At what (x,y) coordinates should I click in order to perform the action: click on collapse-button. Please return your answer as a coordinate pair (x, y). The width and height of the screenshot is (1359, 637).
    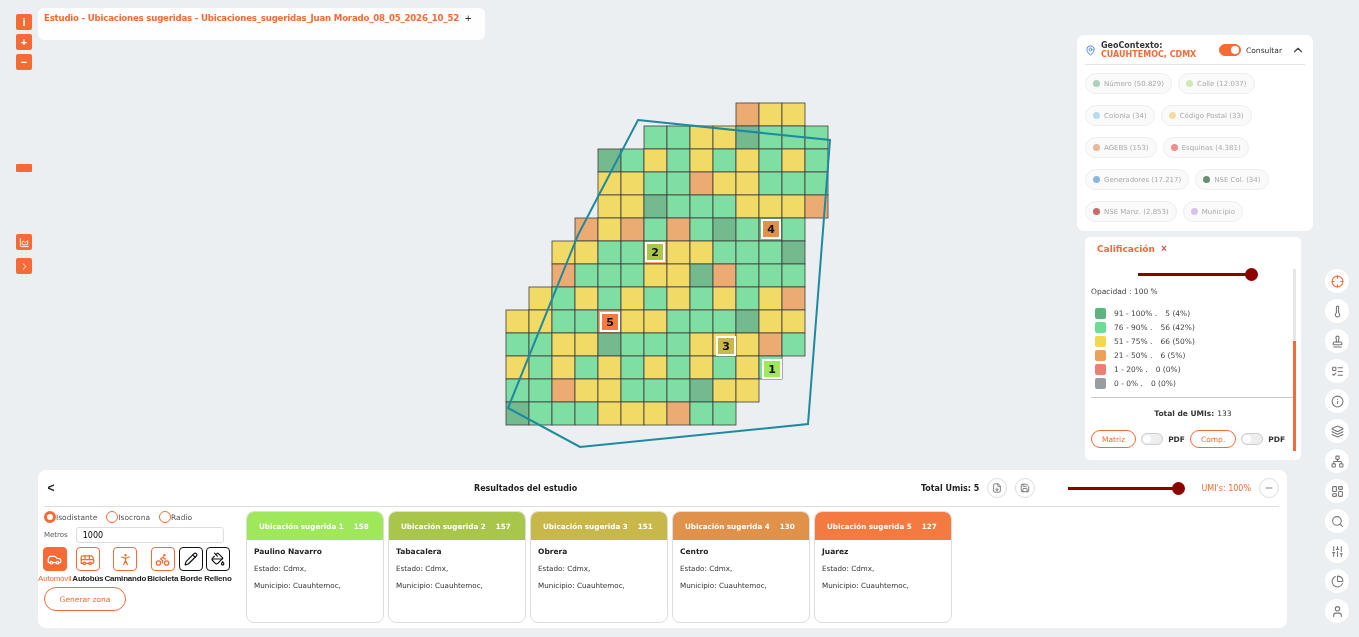
    Looking at the image, I should click on (1269, 488).